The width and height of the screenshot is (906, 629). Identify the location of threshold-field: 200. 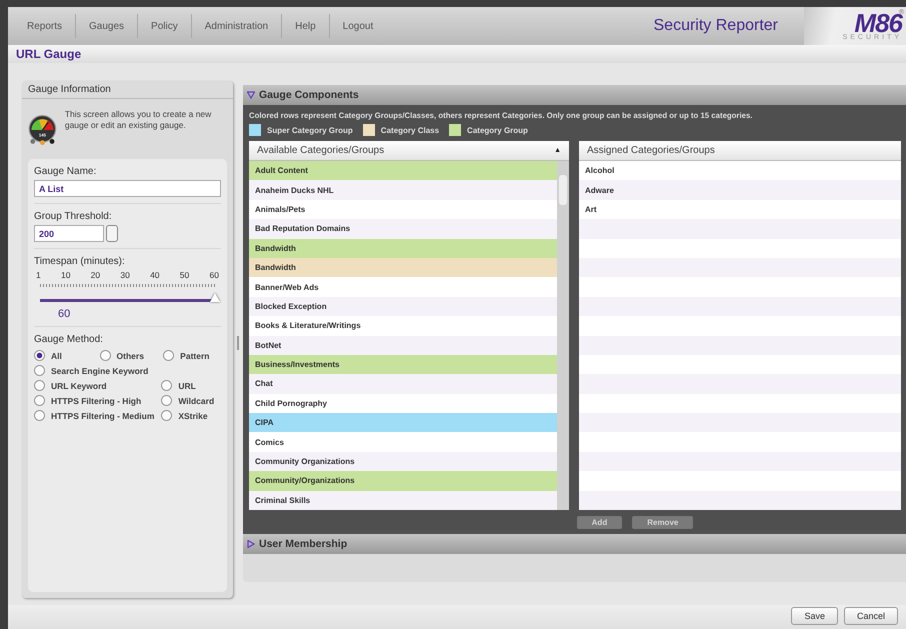
(69, 233).